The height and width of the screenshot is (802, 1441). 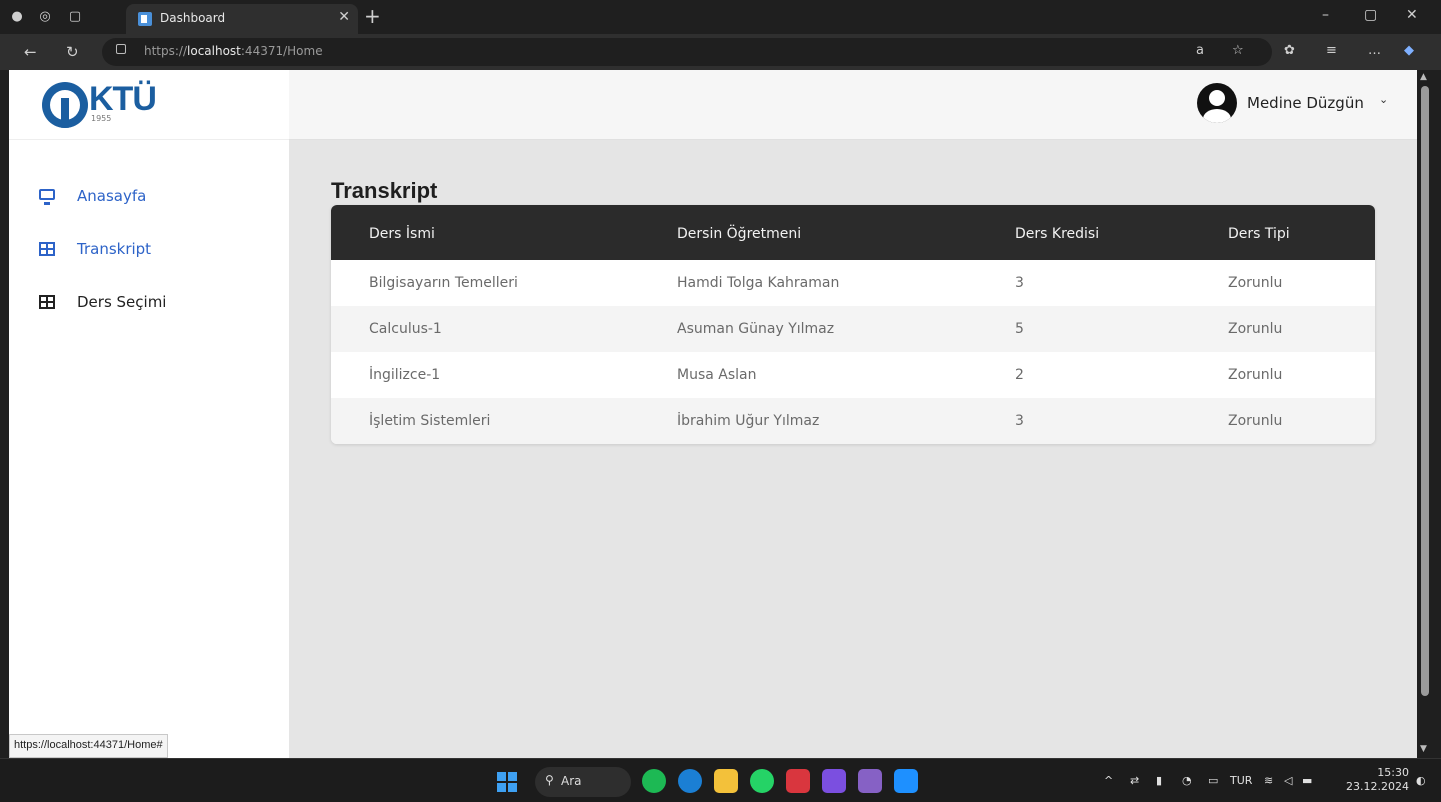 What do you see at coordinates (720, 17) in the screenshot?
I see `browser-tab-bar: ● ◎ ▢ Dashboard ✕ + – ▢ ✕` at bounding box center [720, 17].